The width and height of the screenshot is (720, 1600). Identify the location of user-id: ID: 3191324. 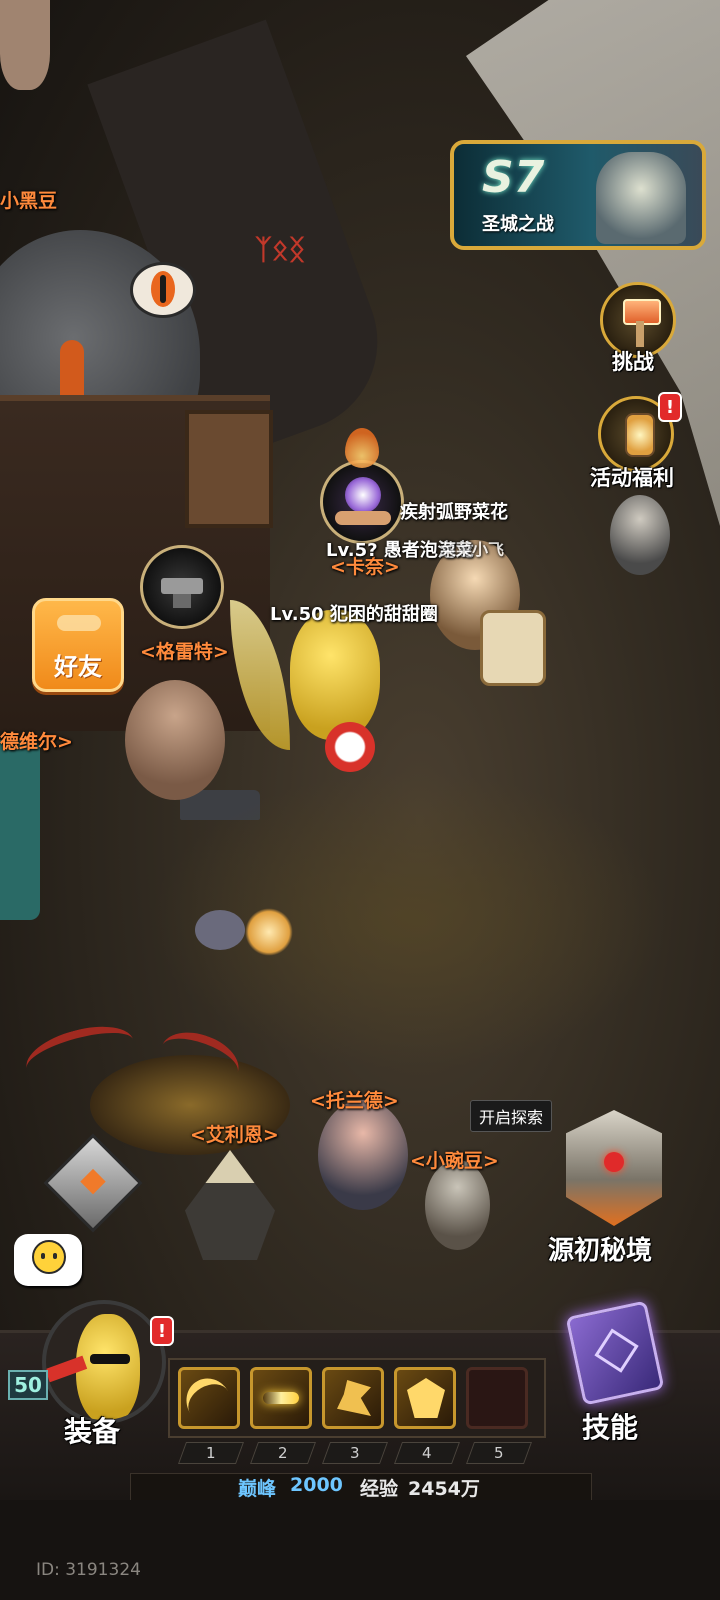
(88, 1570).